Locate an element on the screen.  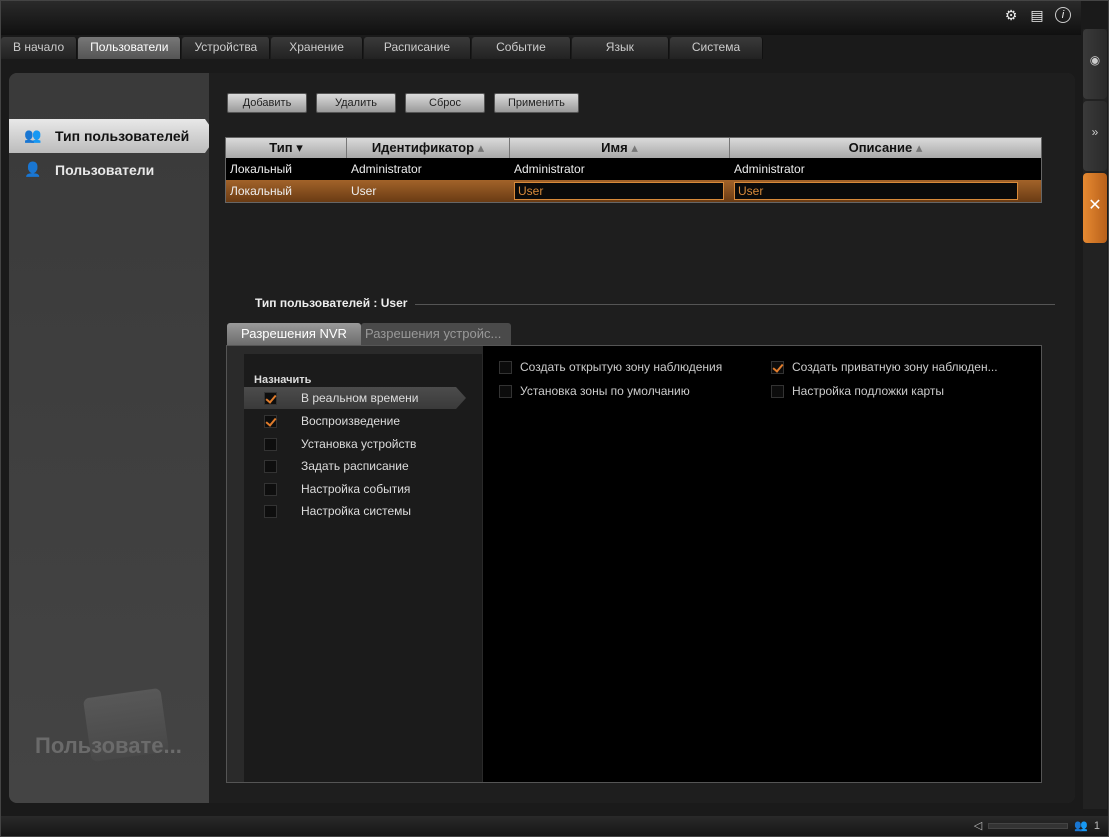
user-icon: 👤 is located at coordinates (33, 169).